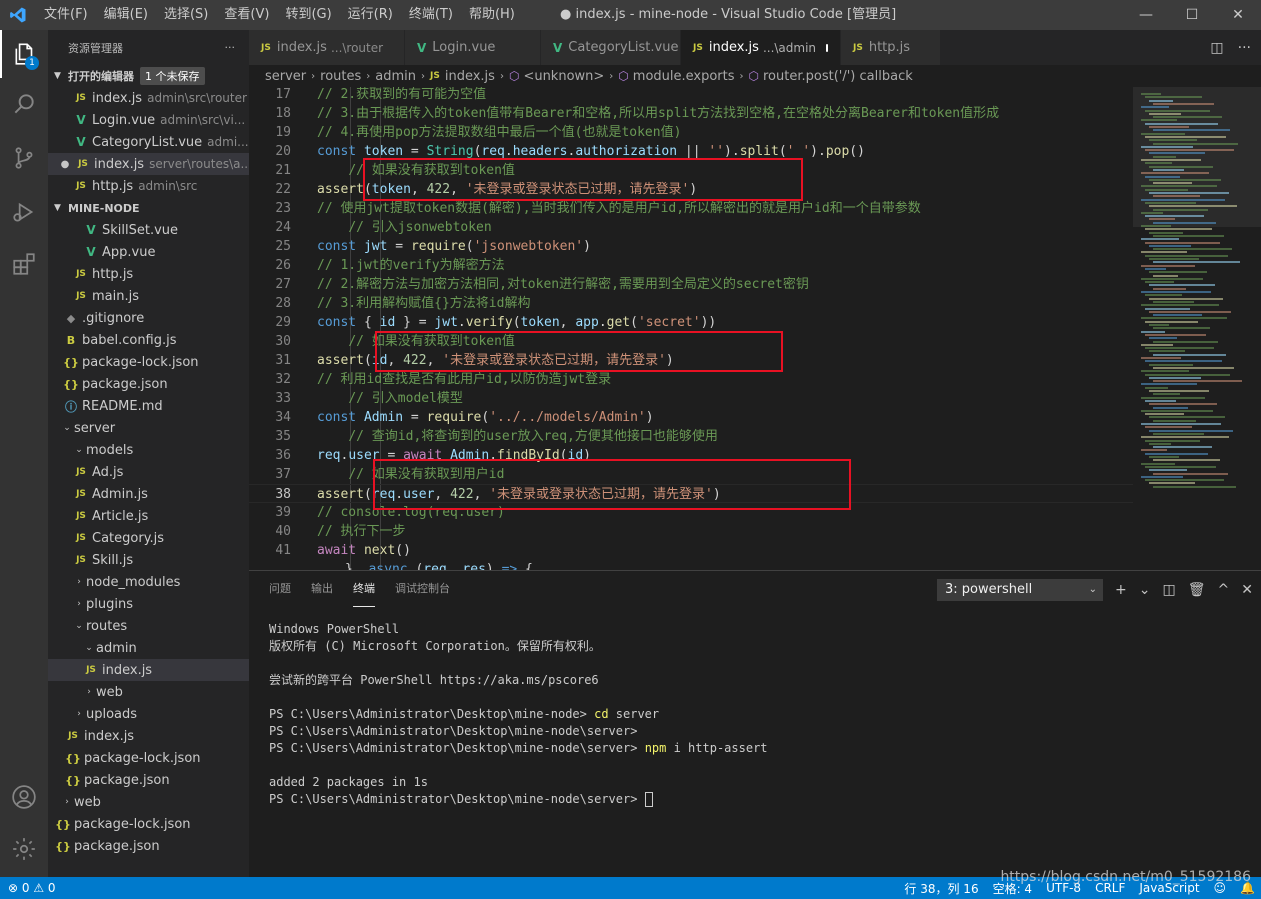  Describe the element at coordinates (308, 15) in the screenshot. I see `menu-item: 转到(G)` at that location.